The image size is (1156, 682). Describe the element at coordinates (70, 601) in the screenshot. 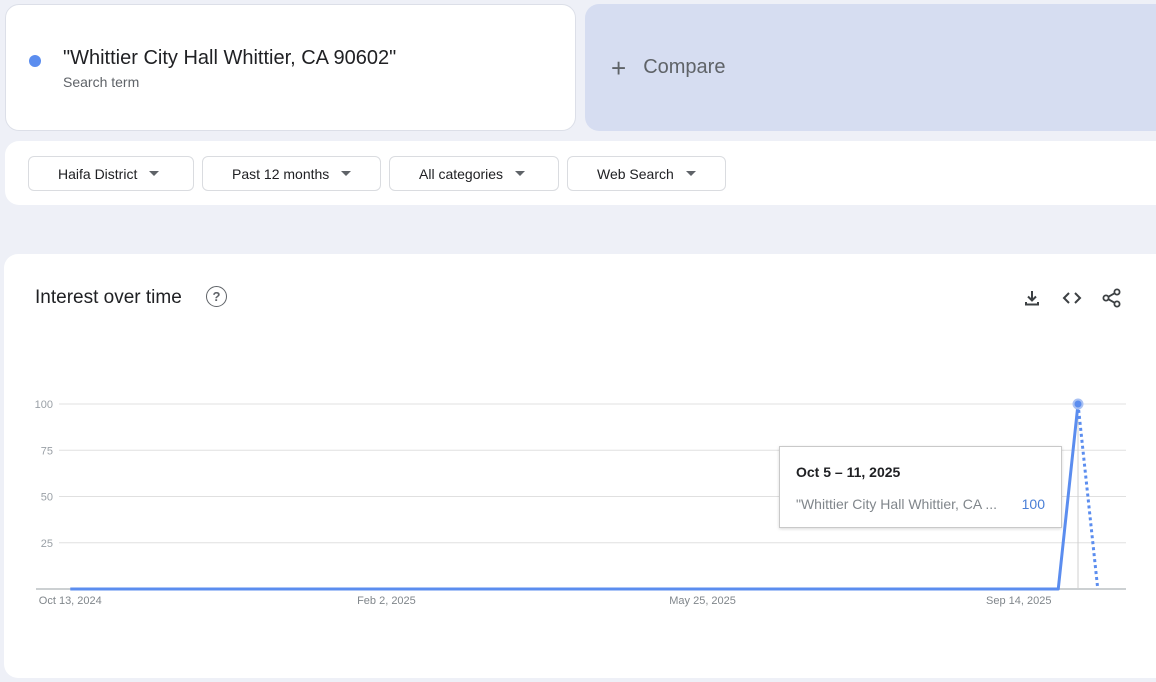

I see `x-tick-label: Oct 13, 2024` at that location.